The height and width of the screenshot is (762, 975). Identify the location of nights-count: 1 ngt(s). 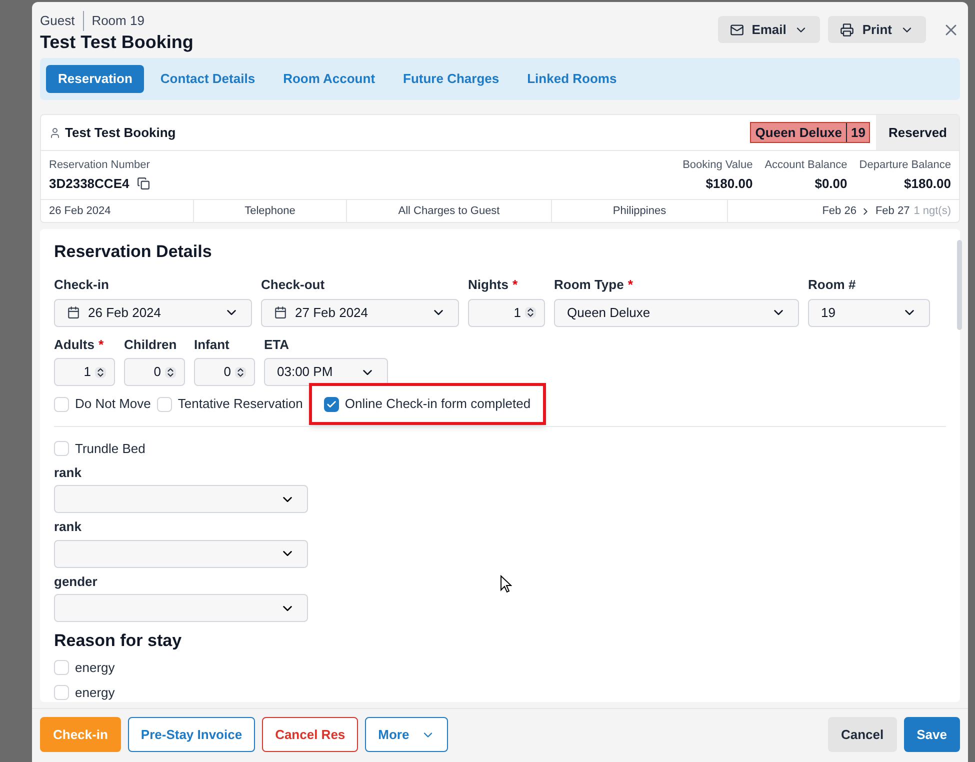
(932, 211).